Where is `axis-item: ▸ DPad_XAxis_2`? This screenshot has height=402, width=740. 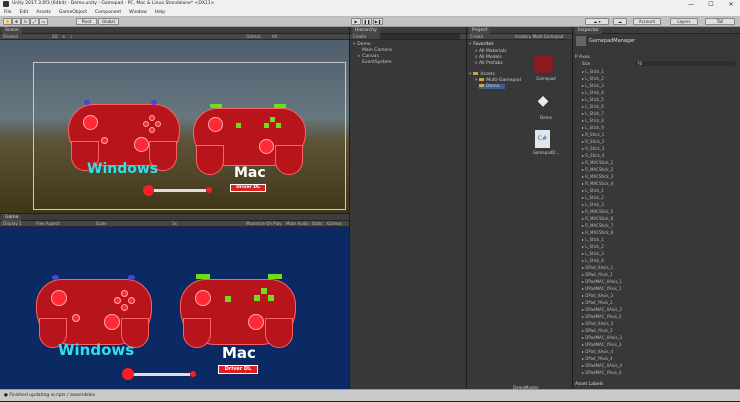
axis-item: ▸ DPad_XAxis_2 is located at coordinates (597, 295).